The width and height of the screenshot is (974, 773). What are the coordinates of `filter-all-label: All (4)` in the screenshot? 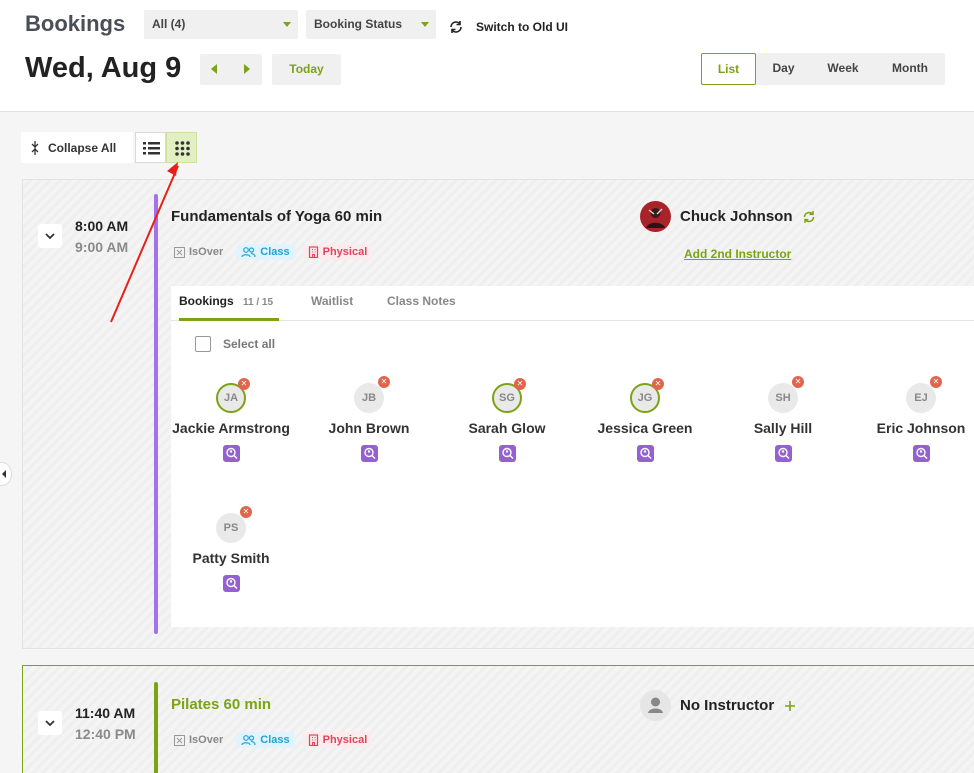 It's located at (169, 24).